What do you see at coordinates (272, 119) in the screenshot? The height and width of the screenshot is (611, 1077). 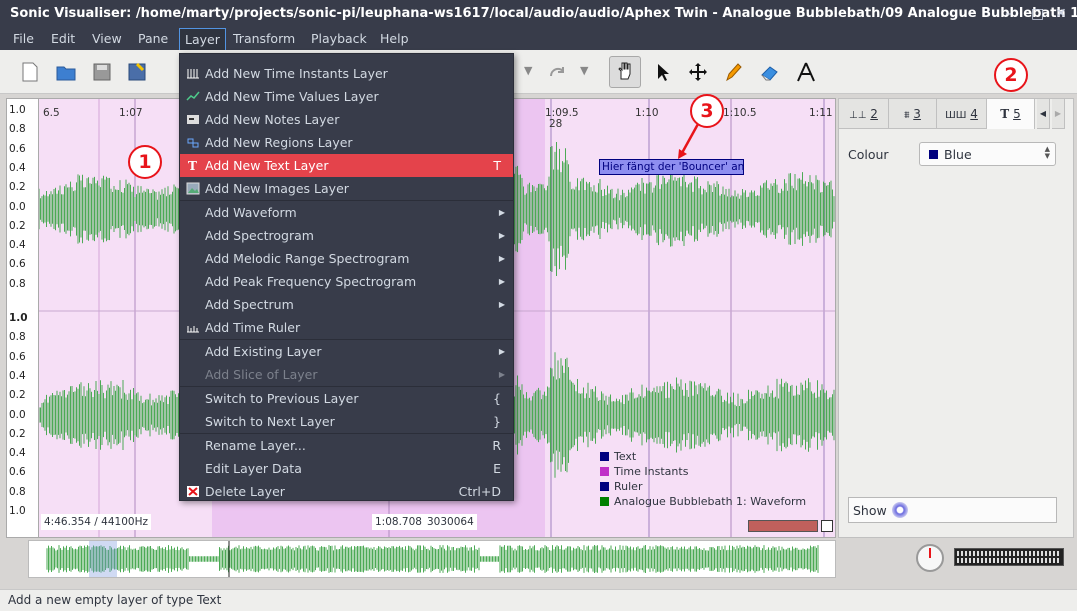 I see `menu-item-label: Add New Notes Layer` at bounding box center [272, 119].